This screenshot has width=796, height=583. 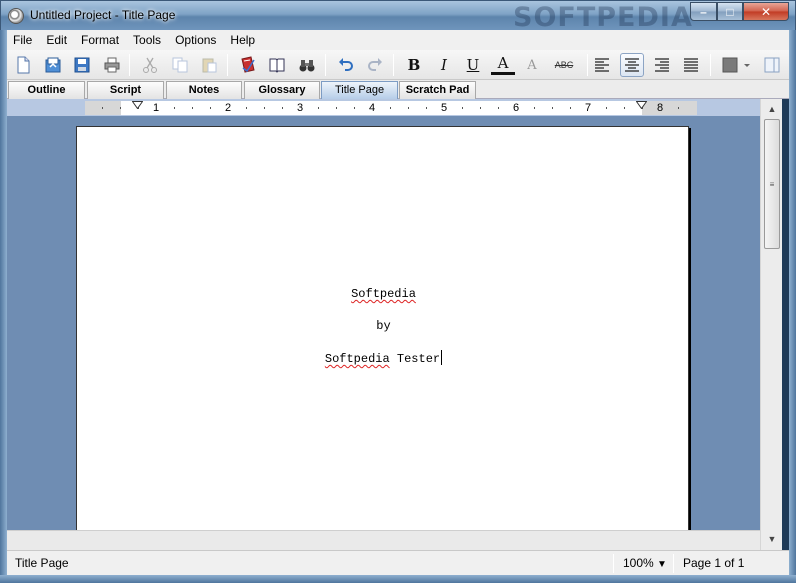 What do you see at coordinates (766, 11) in the screenshot?
I see `close-button: ✕` at bounding box center [766, 11].